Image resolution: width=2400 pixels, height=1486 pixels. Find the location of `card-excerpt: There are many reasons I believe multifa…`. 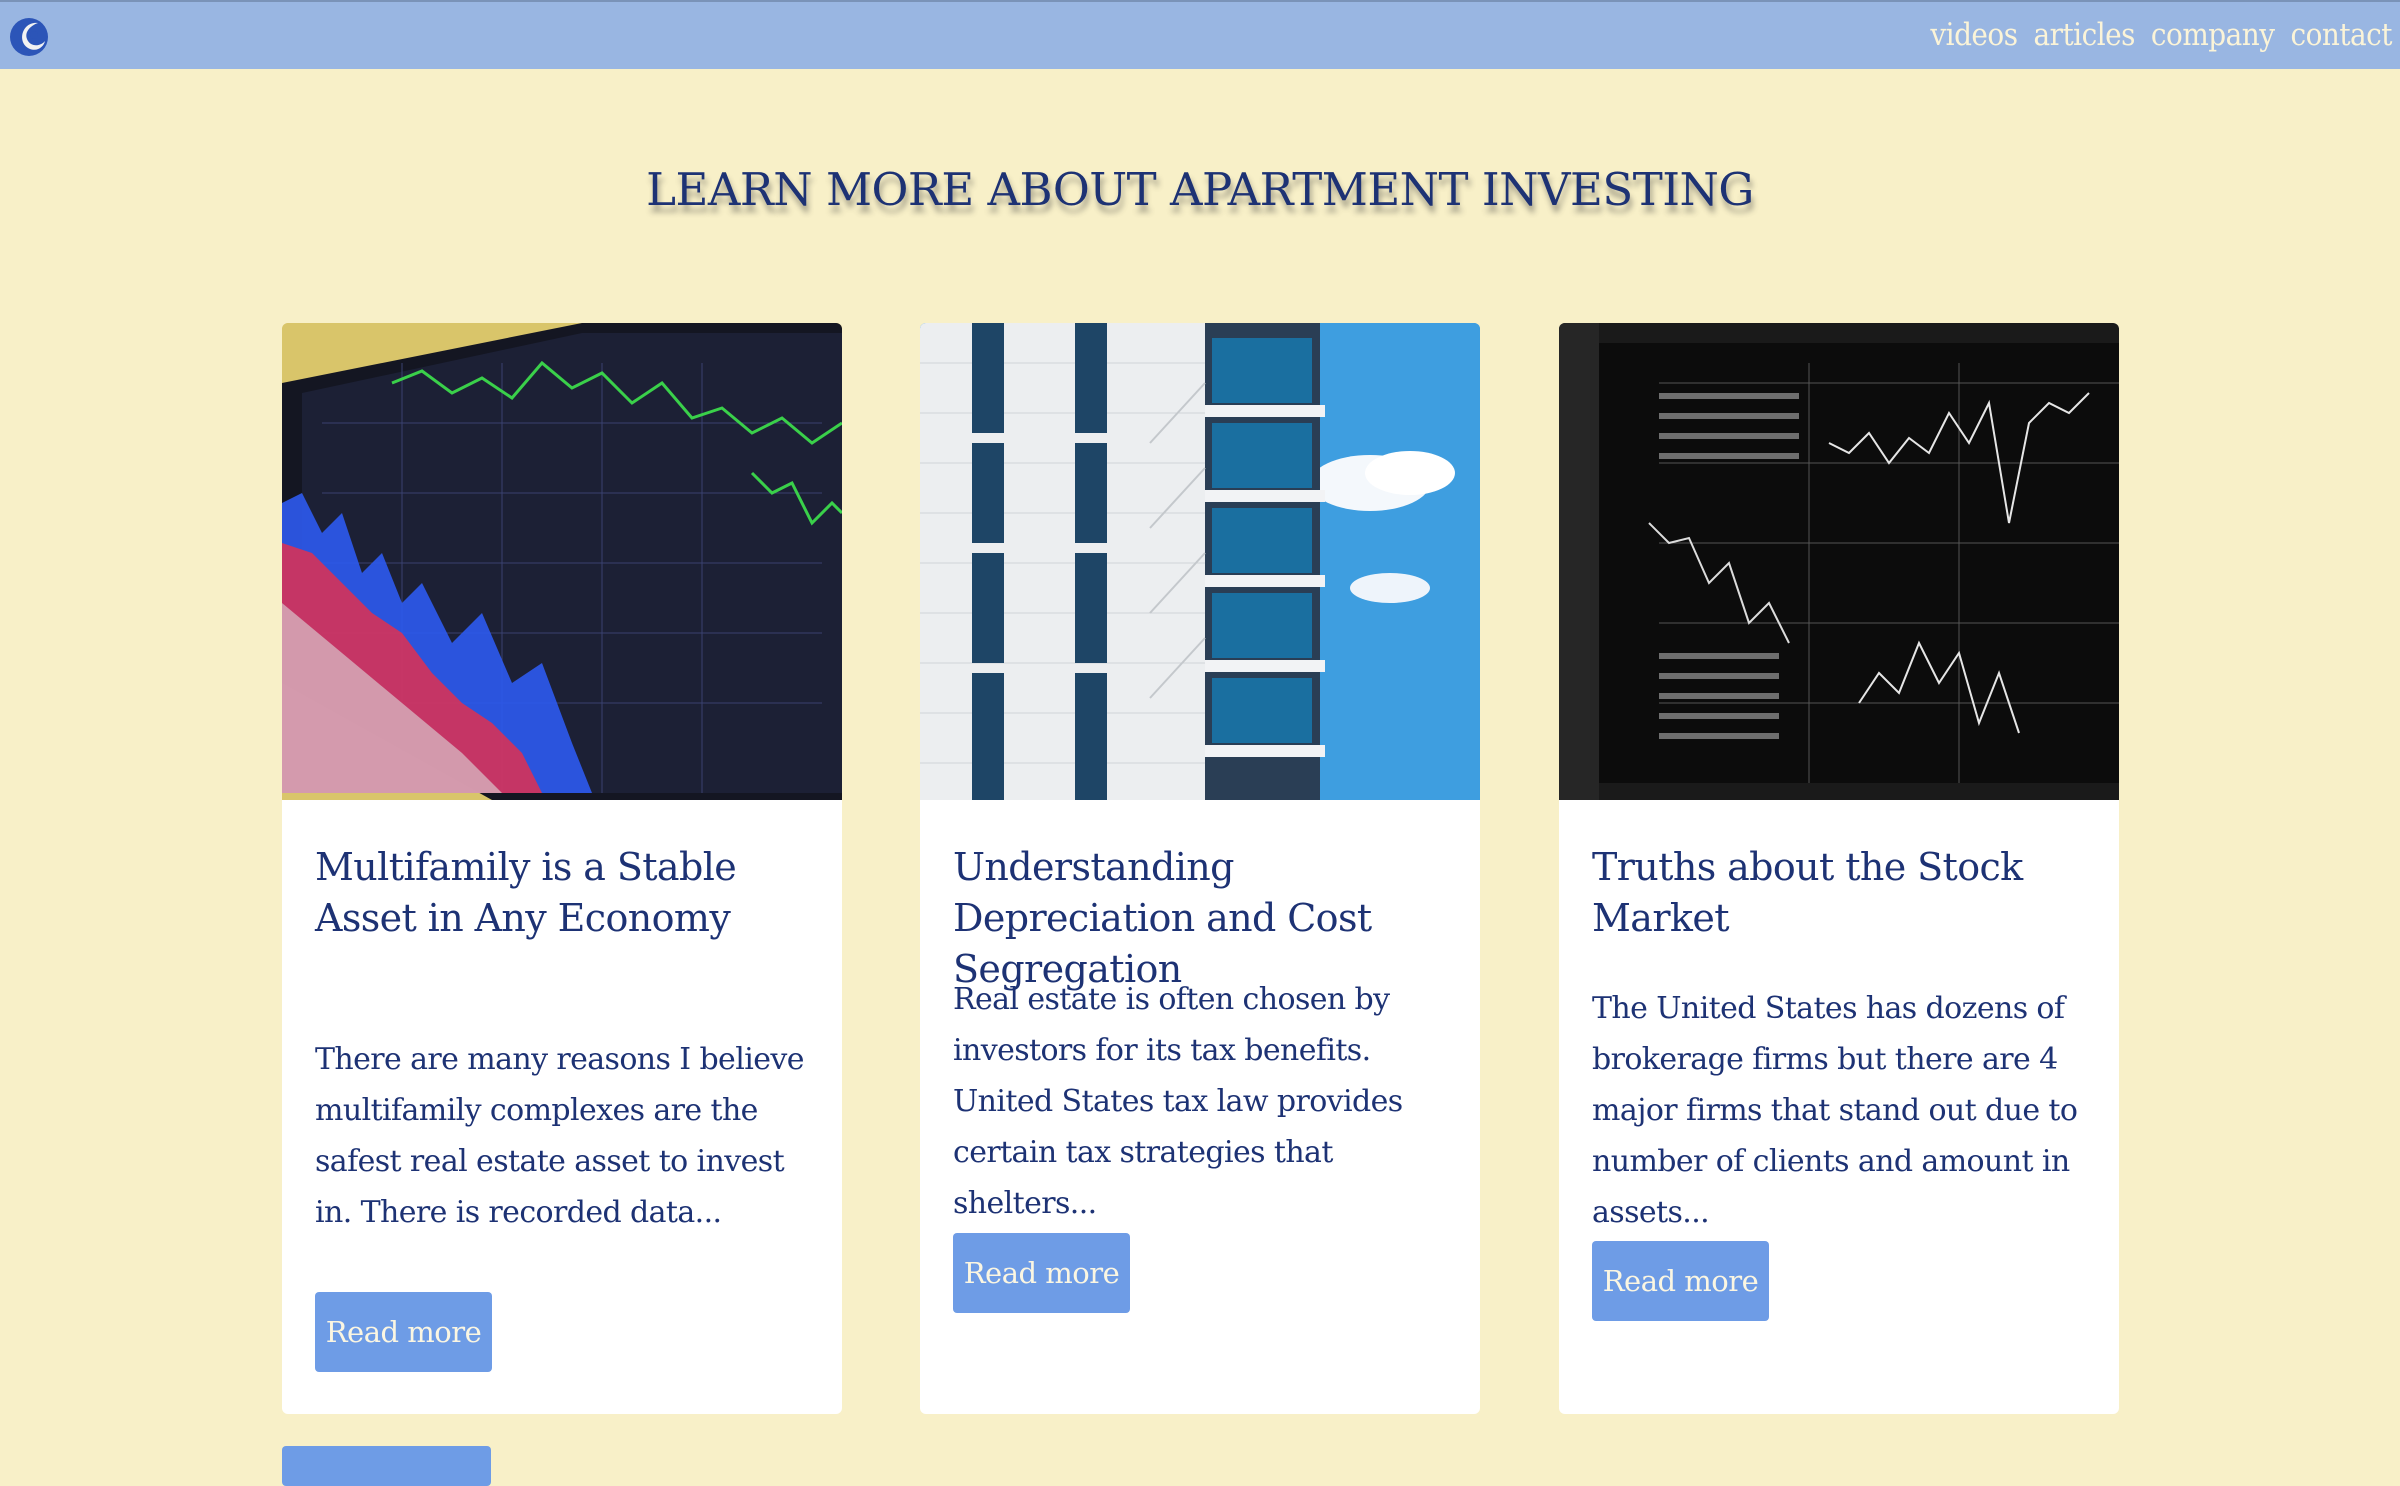

card-excerpt: There are many reasons I believe multifa… is located at coordinates (559, 1136).